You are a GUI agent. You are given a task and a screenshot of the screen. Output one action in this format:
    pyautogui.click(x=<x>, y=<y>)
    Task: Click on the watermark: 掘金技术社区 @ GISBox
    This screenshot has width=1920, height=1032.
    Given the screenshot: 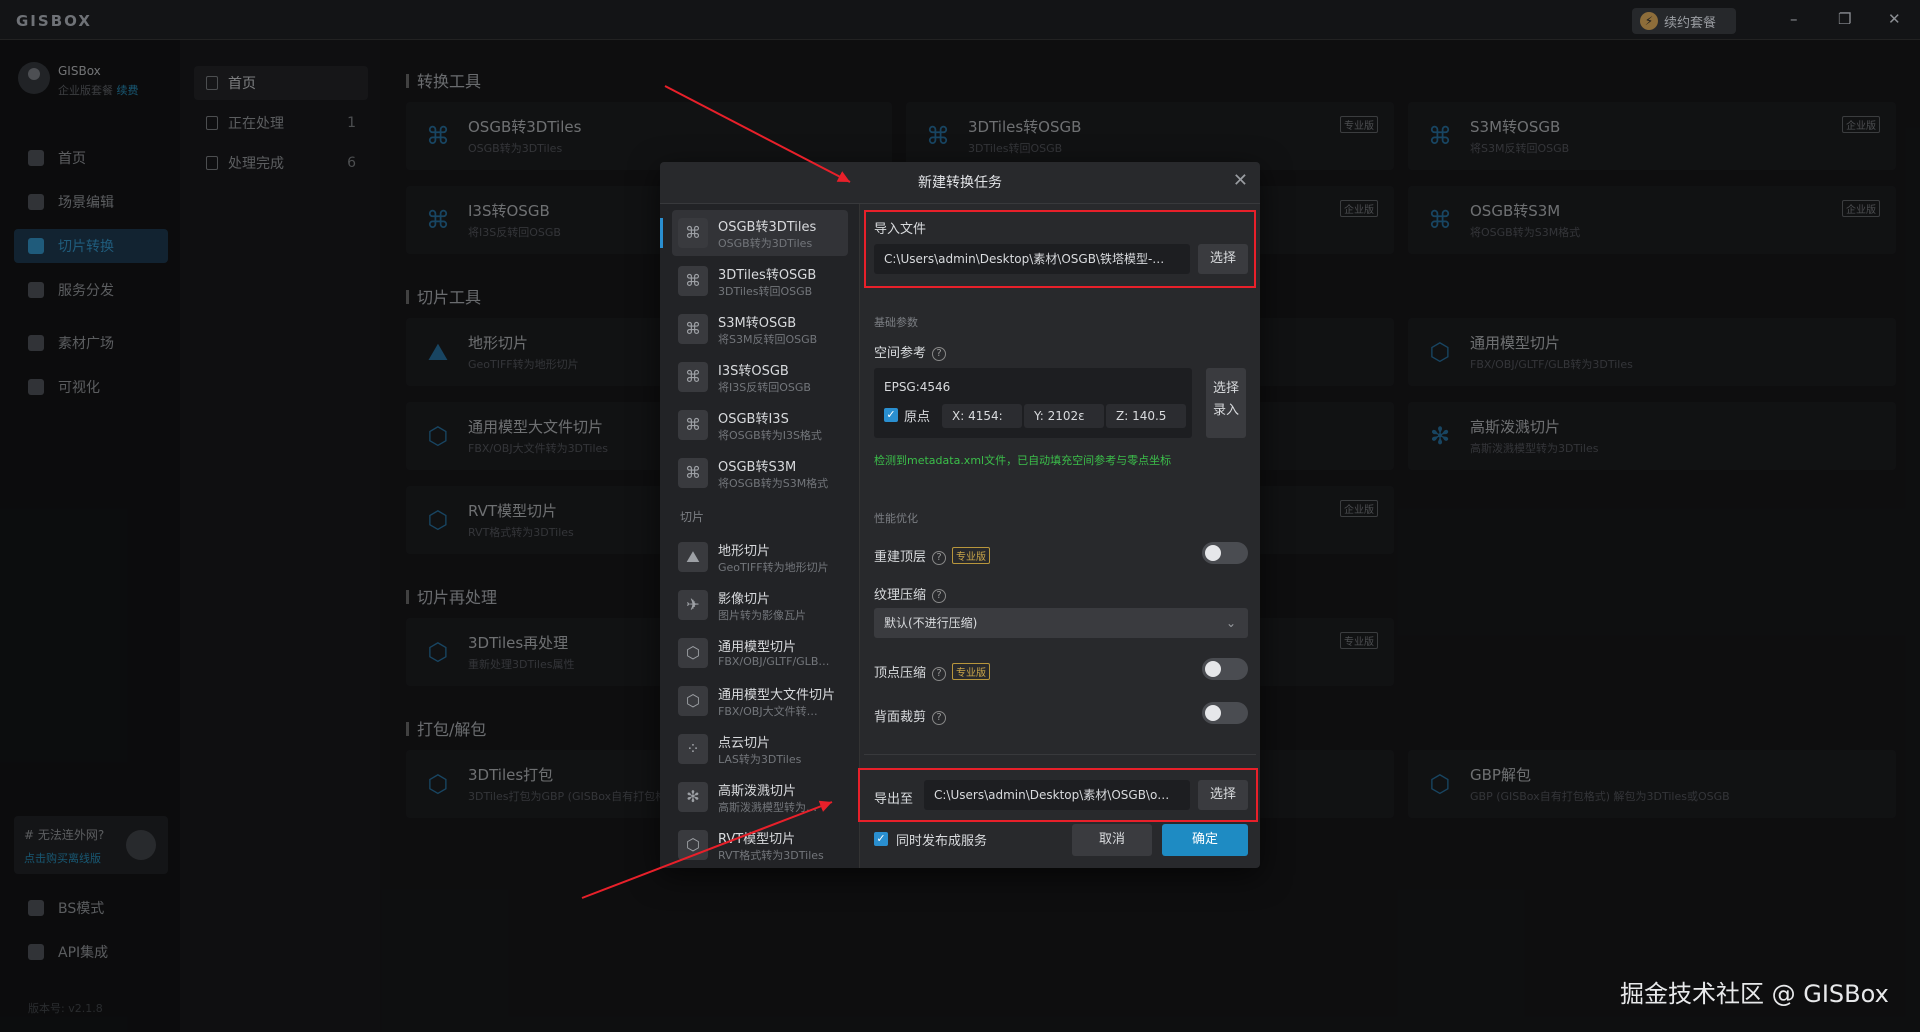 What is the action you would take?
    pyautogui.click(x=1754, y=994)
    